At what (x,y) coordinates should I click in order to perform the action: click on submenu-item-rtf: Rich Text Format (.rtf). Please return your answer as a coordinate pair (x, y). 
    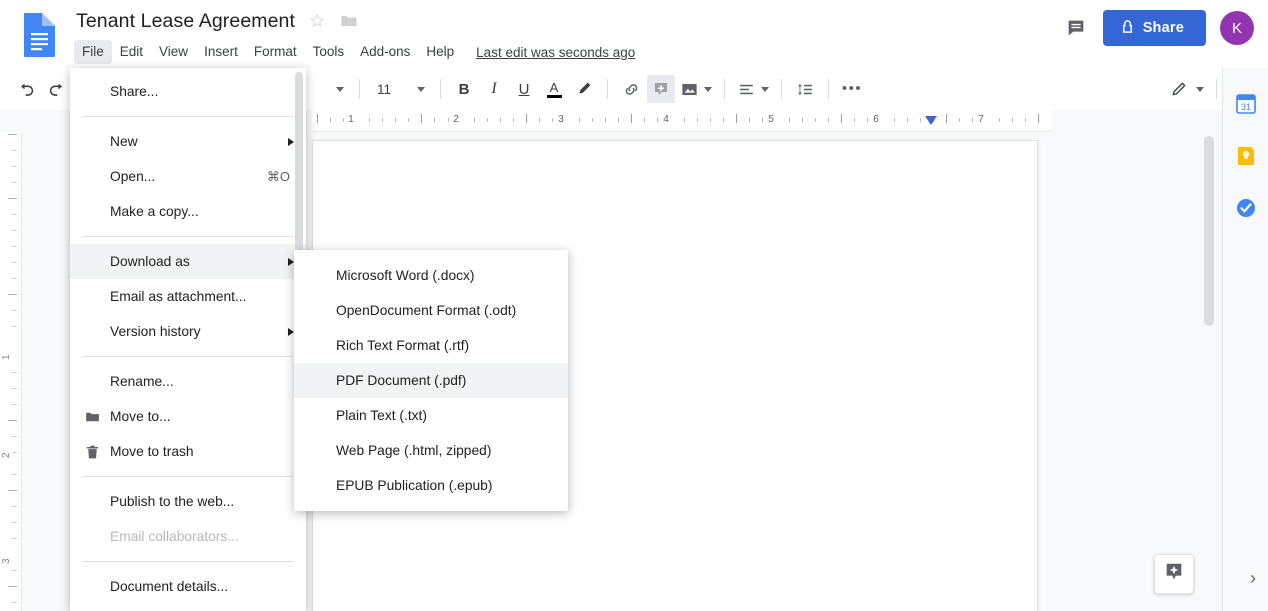
    Looking at the image, I should click on (431, 345).